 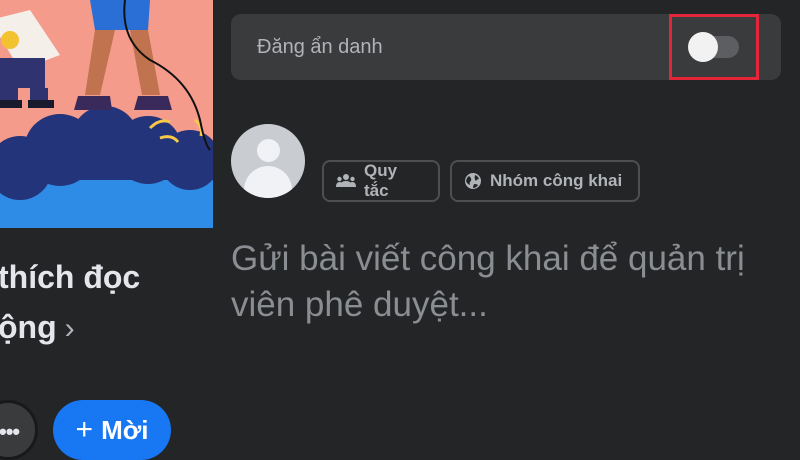 What do you see at coordinates (346, 180) in the screenshot?
I see `people-icon` at bounding box center [346, 180].